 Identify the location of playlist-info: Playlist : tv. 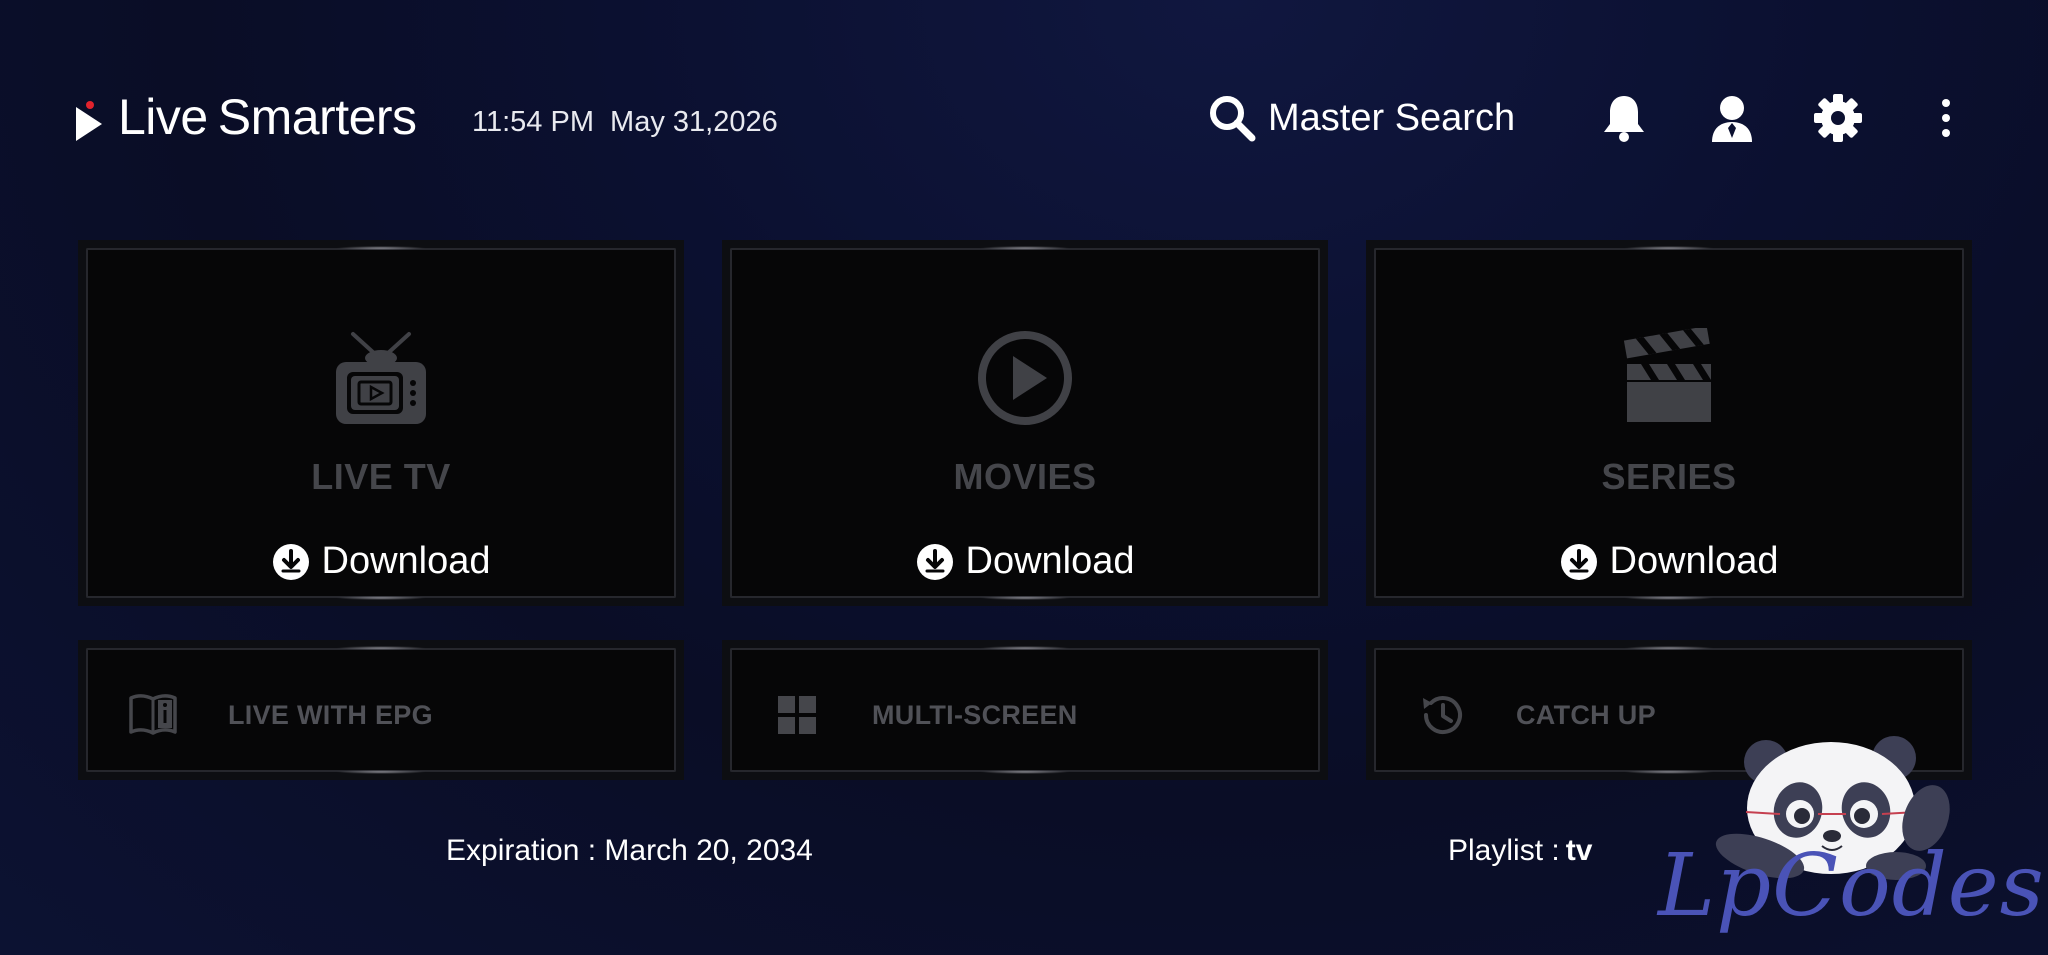
(1520, 851).